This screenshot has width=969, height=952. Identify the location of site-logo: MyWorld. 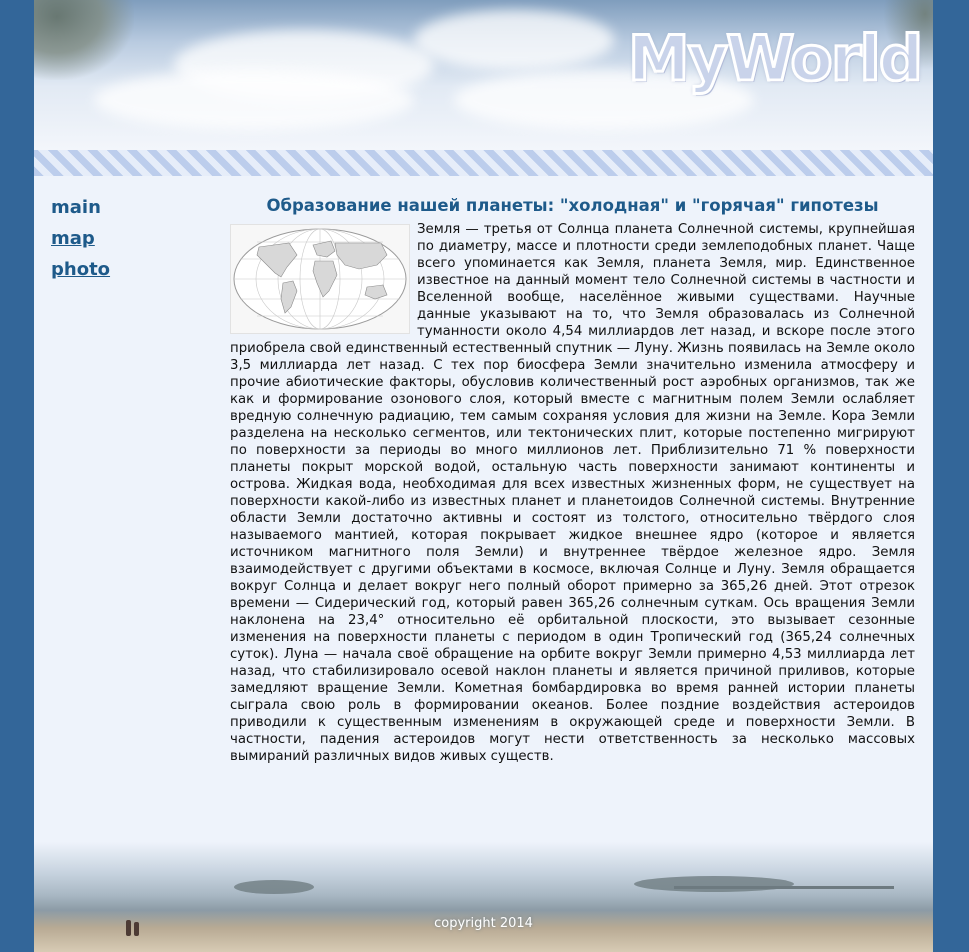
(775, 59).